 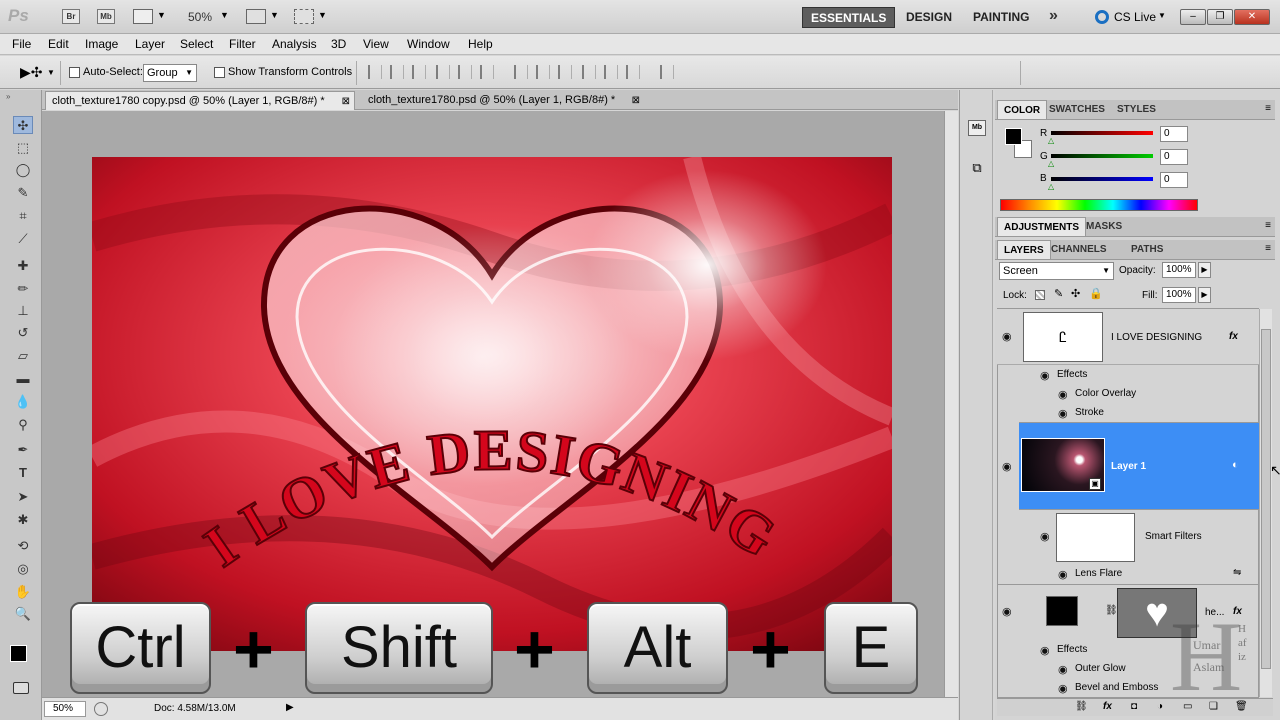 What do you see at coordinates (23, 193) in the screenshot?
I see `quick-select-tool-icon: ✎` at bounding box center [23, 193].